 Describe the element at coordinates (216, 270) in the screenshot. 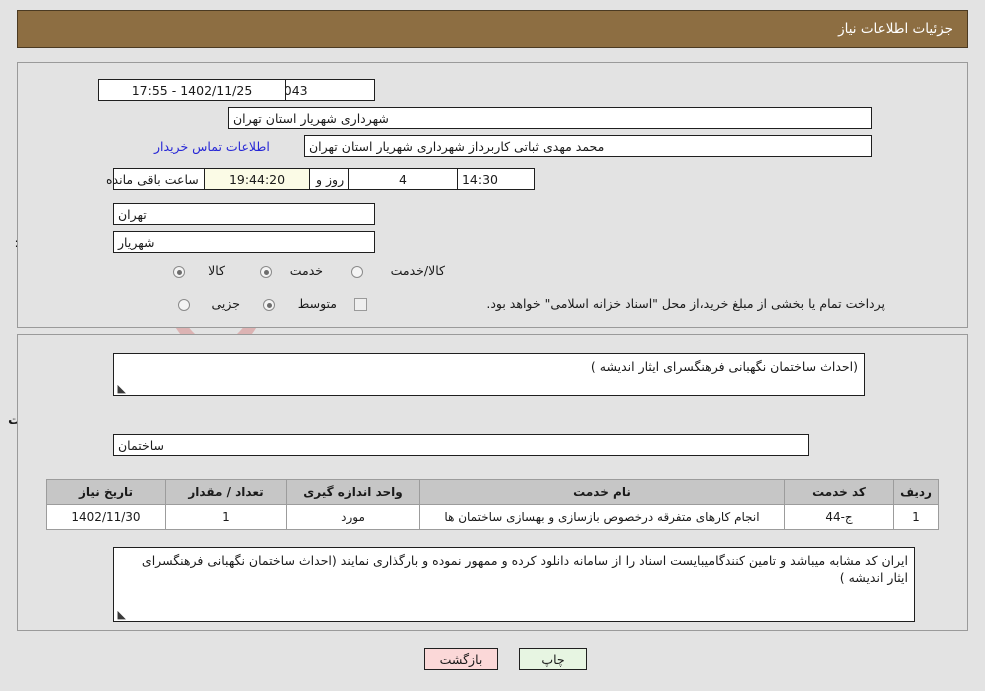

I see `radio-category-kala-label: کالا` at that location.